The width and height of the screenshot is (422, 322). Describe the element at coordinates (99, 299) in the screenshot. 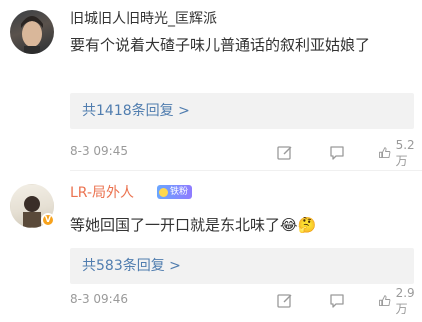

I see `timestamp: 8-3 09:46` at that location.